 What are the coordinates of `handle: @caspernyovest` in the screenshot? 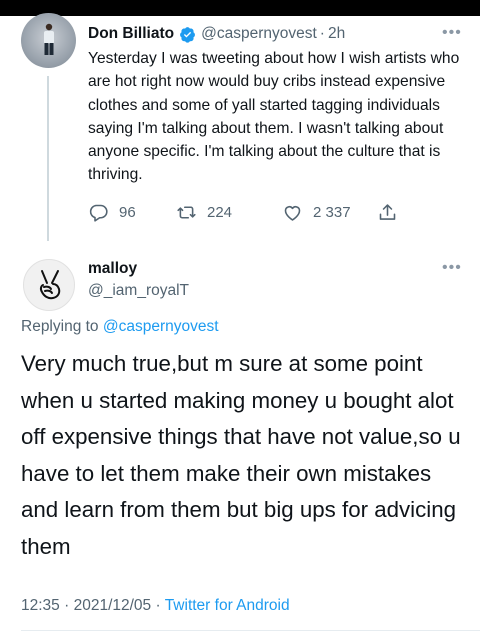 It's located at (259, 34).